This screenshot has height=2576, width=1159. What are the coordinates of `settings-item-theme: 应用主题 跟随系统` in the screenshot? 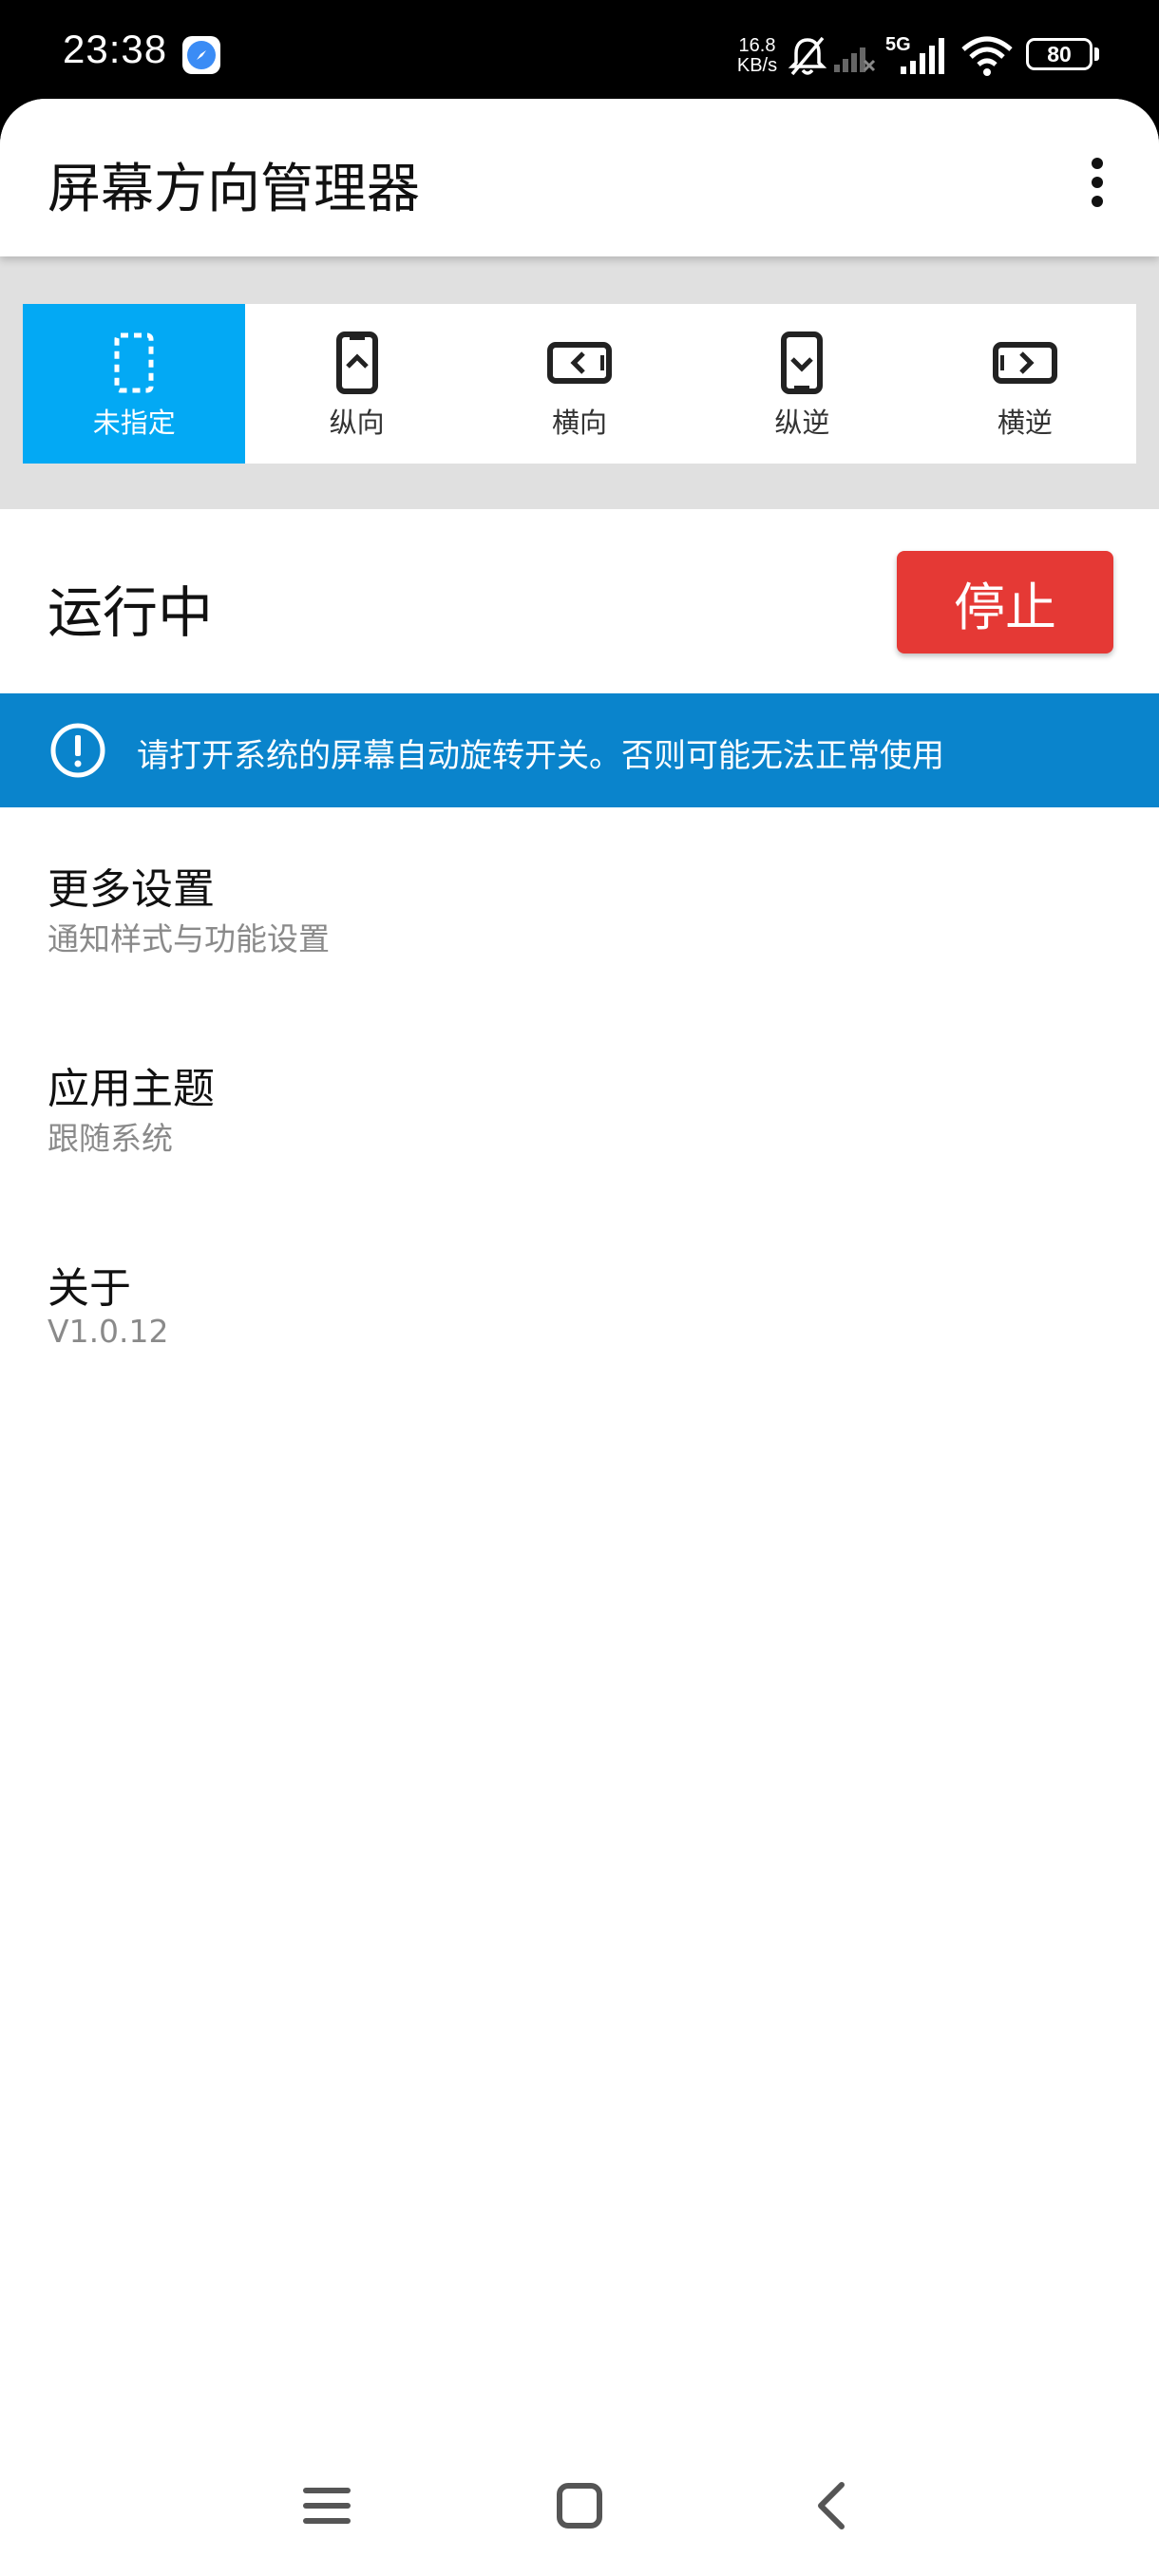 It's located at (579, 1106).